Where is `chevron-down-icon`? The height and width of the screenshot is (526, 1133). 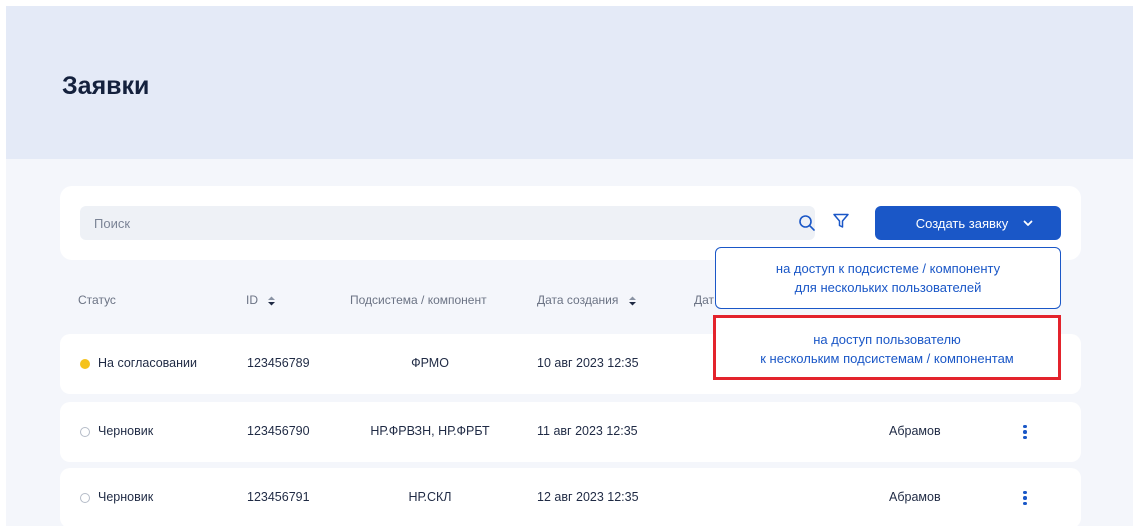
chevron-down-icon is located at coordinates (1028, 223).